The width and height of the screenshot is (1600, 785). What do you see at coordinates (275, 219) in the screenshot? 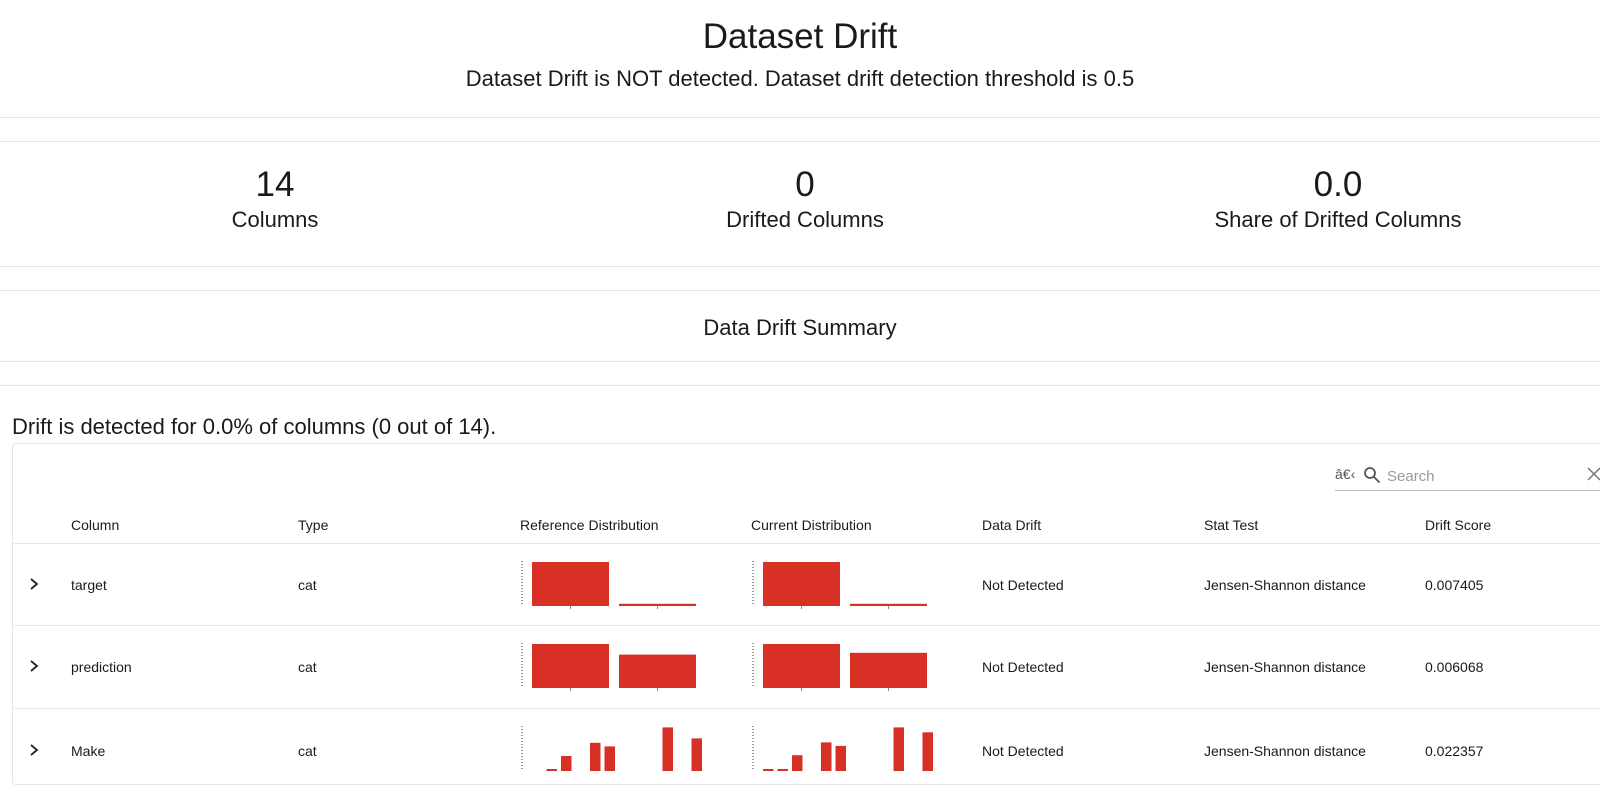
I see `metric-label: Columns` at bounding box center [275, 219].